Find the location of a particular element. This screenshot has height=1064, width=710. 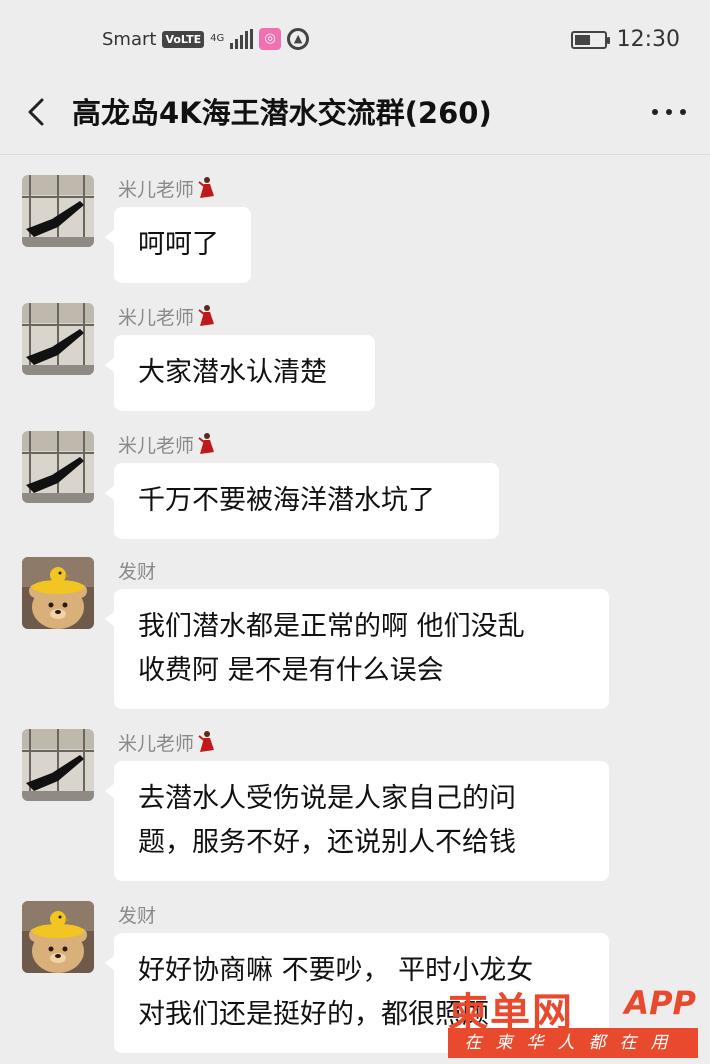

camera-app-icon: ◎ is located at coordinates (270, 39).